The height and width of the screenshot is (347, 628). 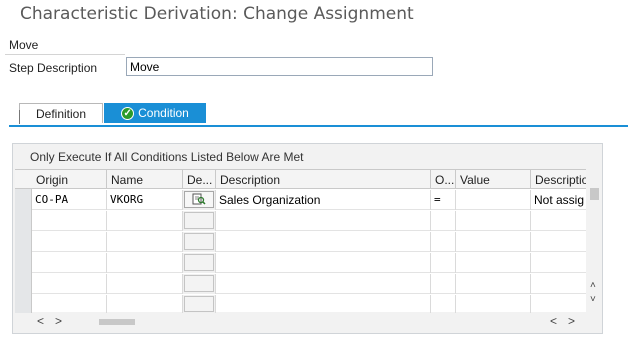 What do you see at coordinates (594, 194) in the screenshot?
I see `vertical-scroll-thumb` at bounding box center [594, 194].